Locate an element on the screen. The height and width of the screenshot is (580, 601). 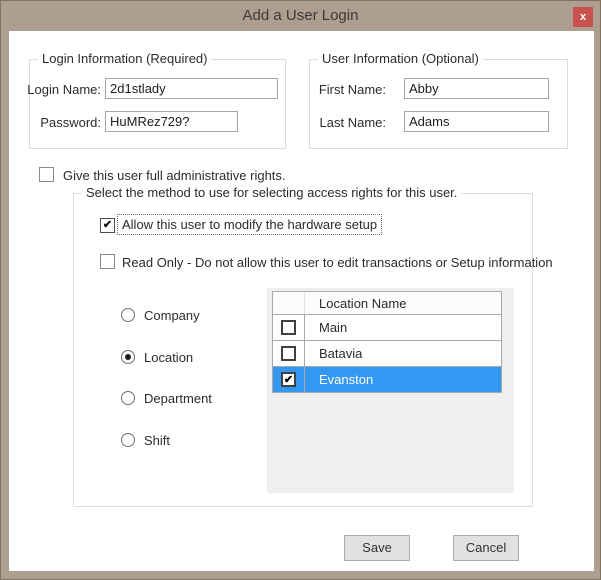
radio-company-label: Company is located at coordinates (172, 315).